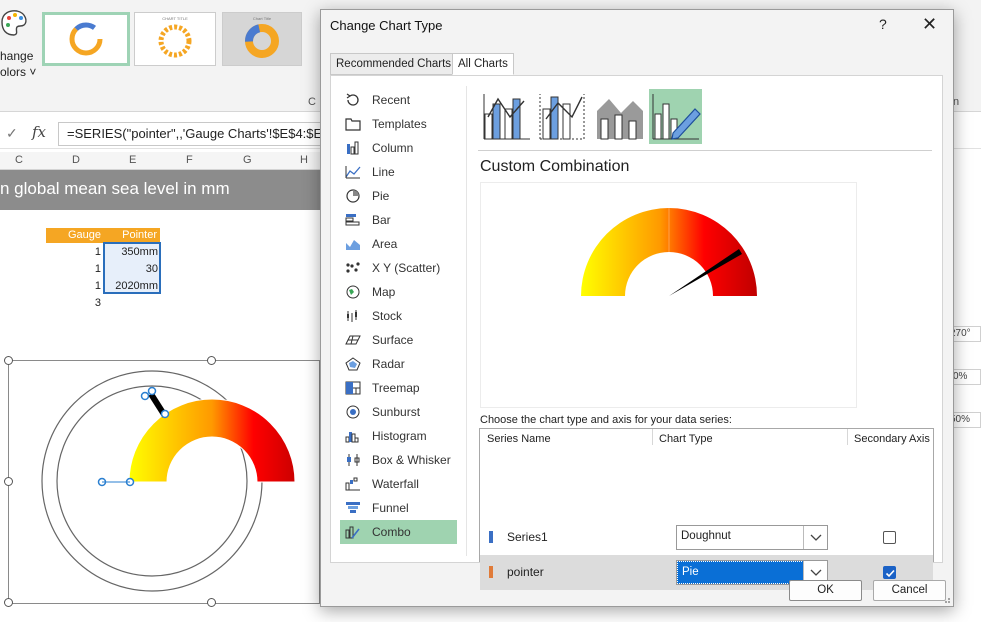 The height and width of the screenshot is (622, 981). I want to click on chart-type-line: Line, so click(398, 172).